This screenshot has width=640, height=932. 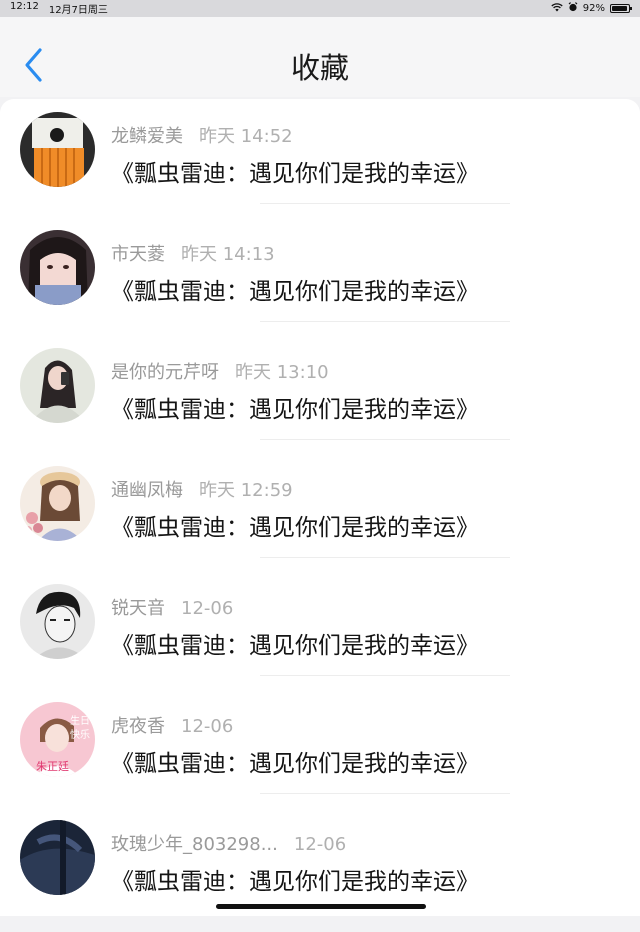 What do you see at coordinates (319, 68) in the screenshot?
I see `page-title: 收藏` at bounding box center [319, 68].